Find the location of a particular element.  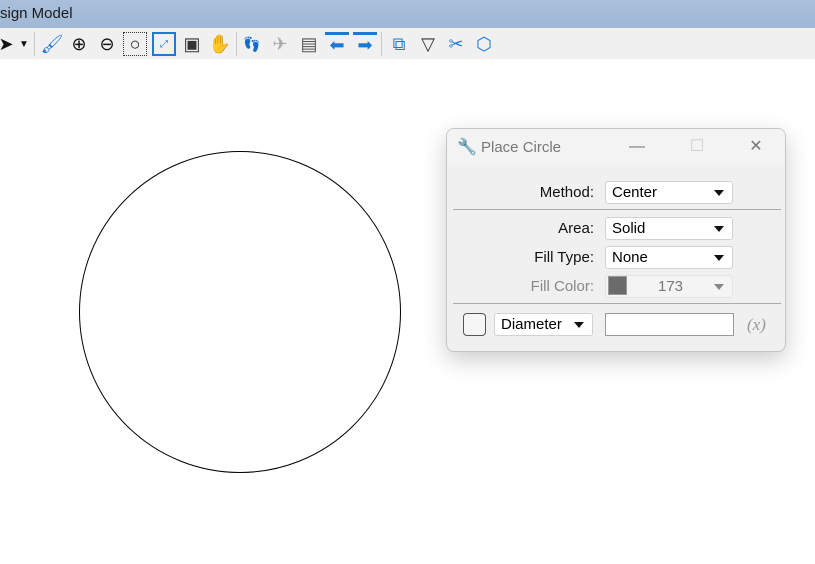

dialog-title-bar: 🔧 Place Circle — ☐ ✕ is located at coordinates (616, 147).